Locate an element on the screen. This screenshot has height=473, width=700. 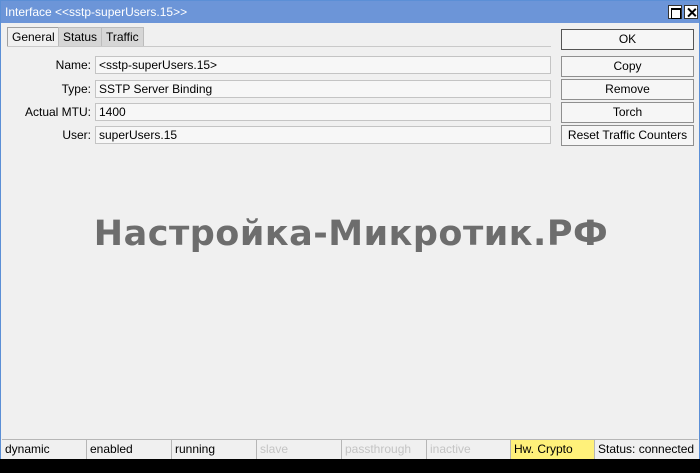
status-running: running is located at coordinates (214, 450).